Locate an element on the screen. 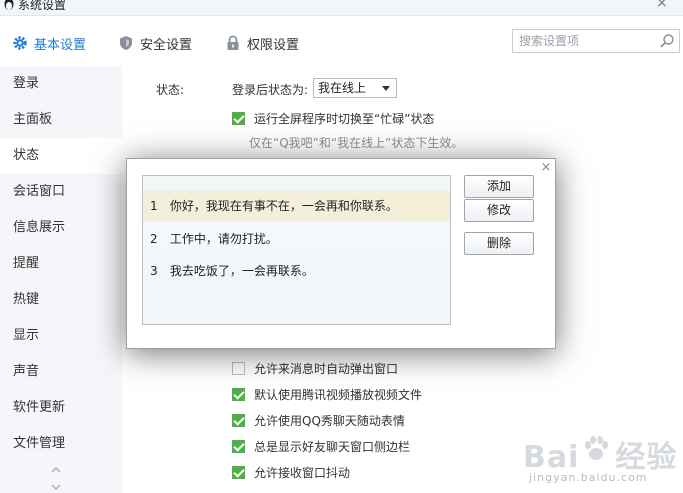  option-label: 允许使用QQ秀聊天随动表情 is located at coordinates (329, 420).